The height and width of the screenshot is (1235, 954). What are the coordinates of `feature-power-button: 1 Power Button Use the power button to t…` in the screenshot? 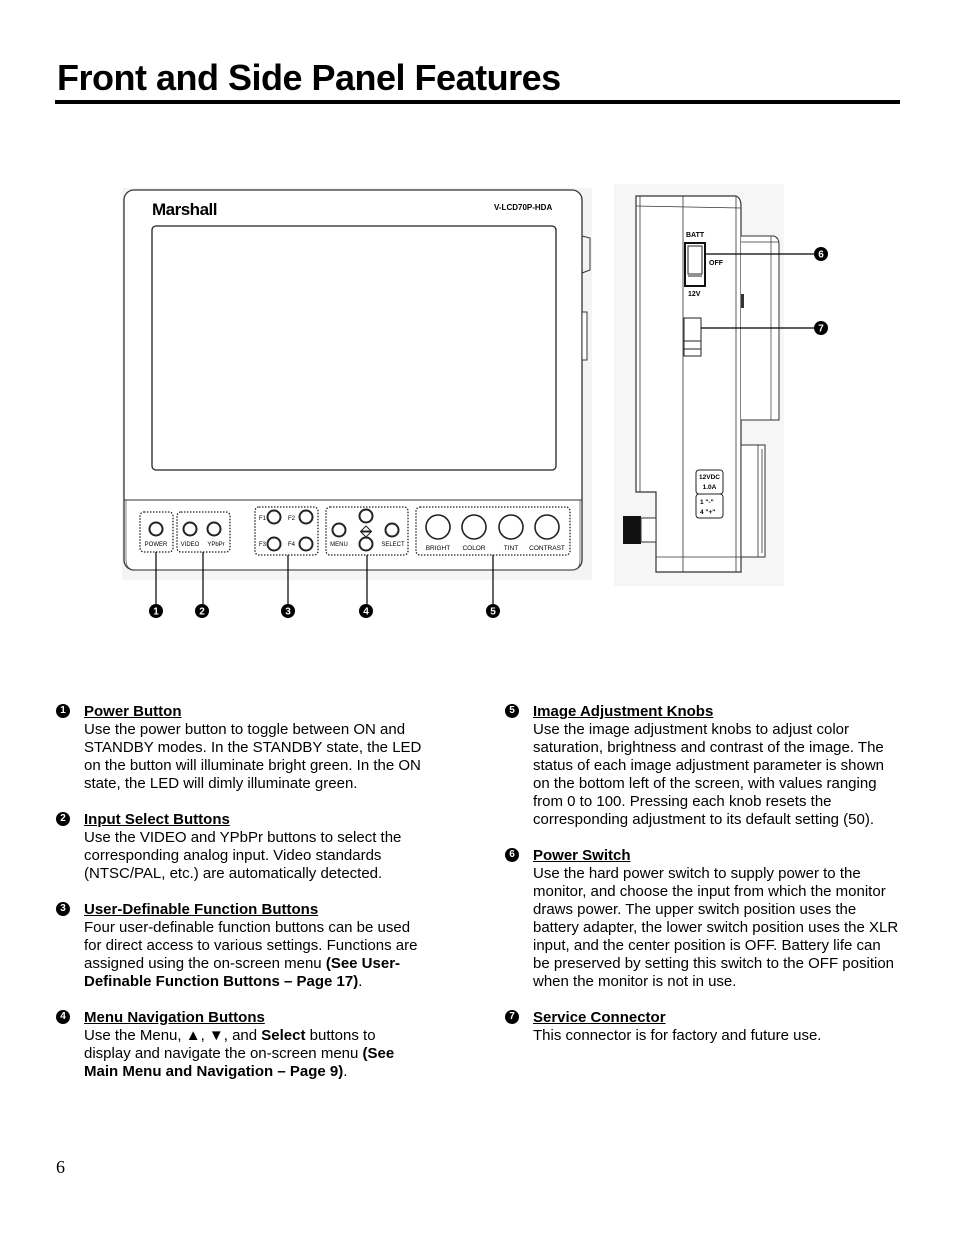 It's located at (241, 748).